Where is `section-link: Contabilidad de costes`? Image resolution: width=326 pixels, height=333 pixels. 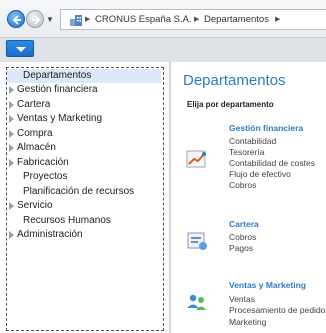 section-link: Contabilidad de costes is located at coordinates (272, 163).